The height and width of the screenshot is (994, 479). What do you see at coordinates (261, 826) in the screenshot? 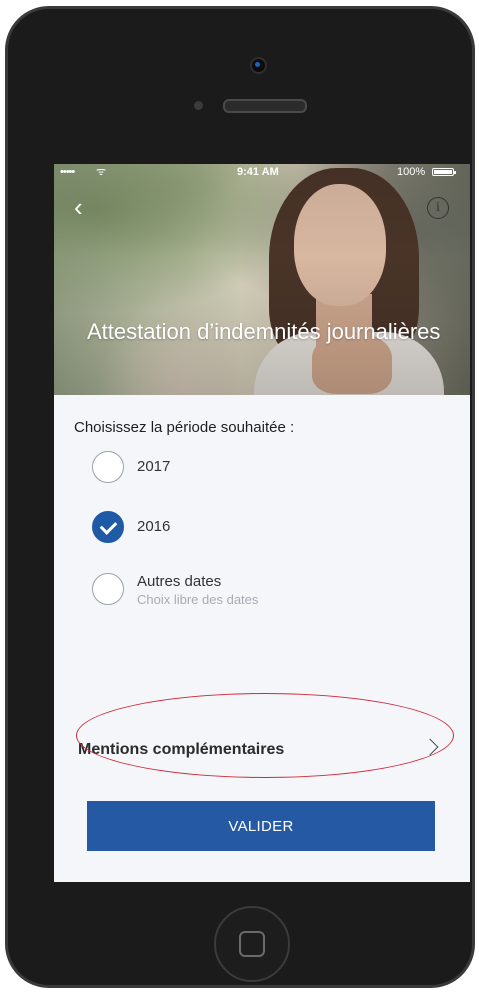
I see `valider-button: VALIDER` at bounding box center [261, 826].